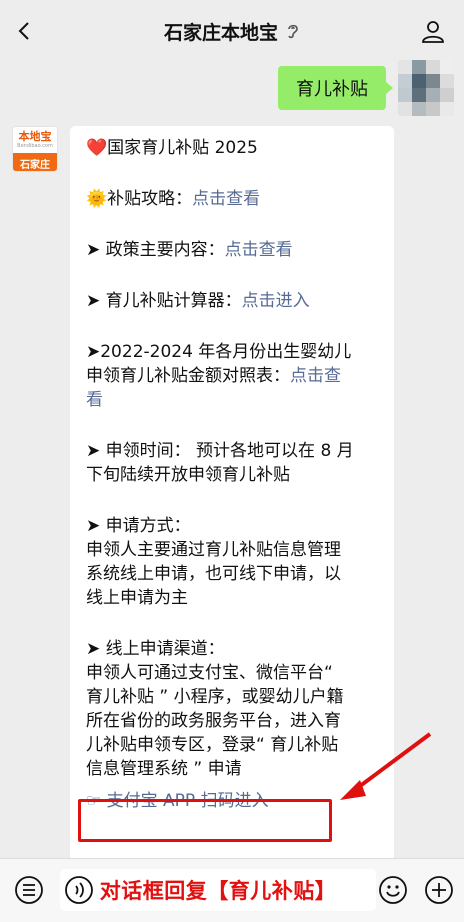 Image resolution: width=464 pixels, height=922 pixels. What do you see at coordinates (209, 673) in the screenshot?
I see `channel-line-1: 申领人可通过支付宝、微信平台“` at bounding box center [209, 673].